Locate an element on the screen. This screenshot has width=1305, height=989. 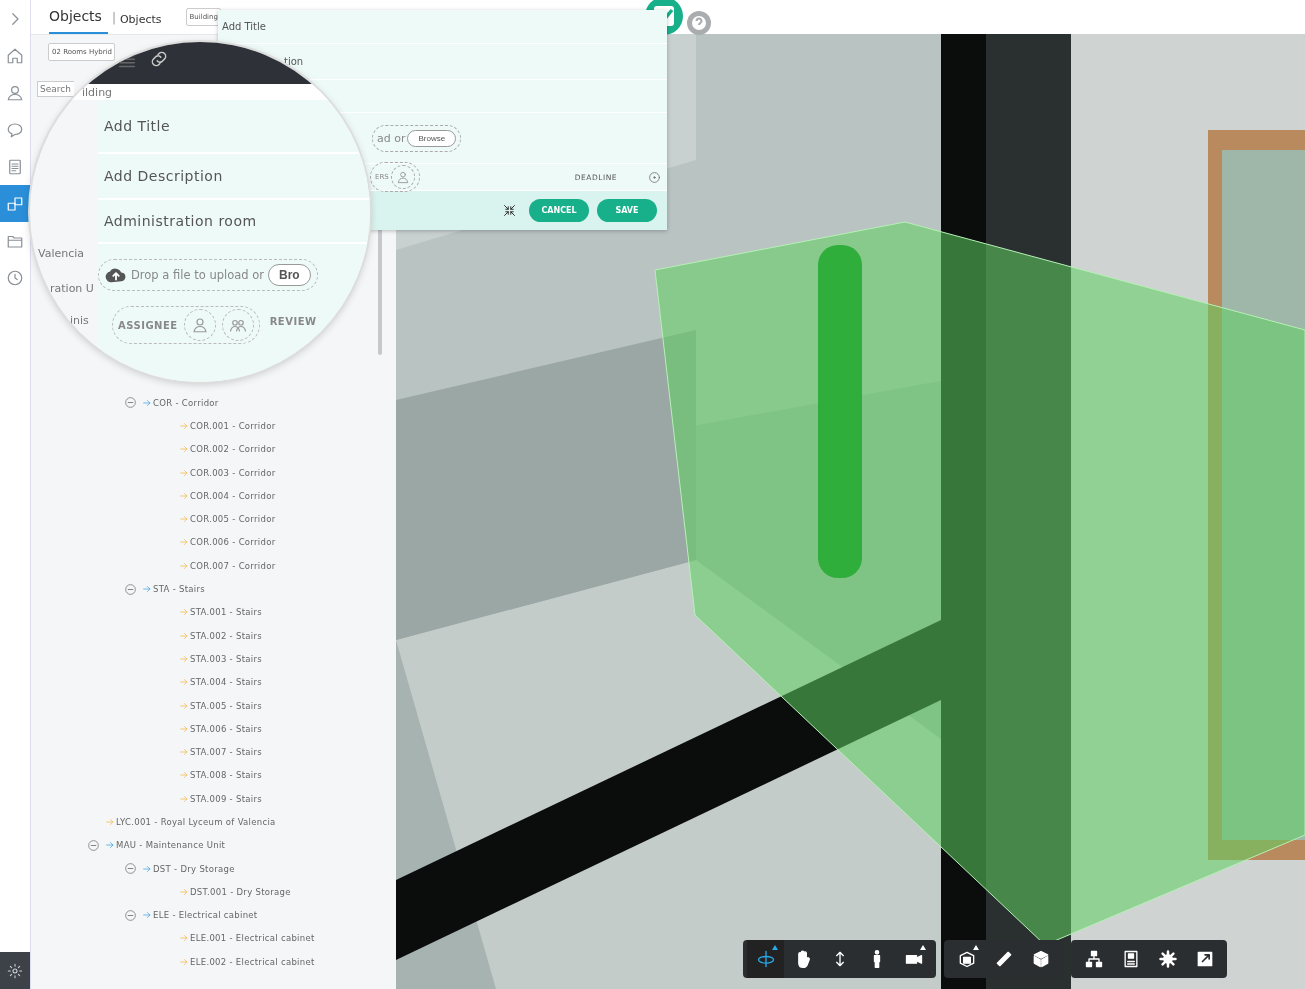
drop-text: Drop a file to upload or is located at coordinates (197, 275).